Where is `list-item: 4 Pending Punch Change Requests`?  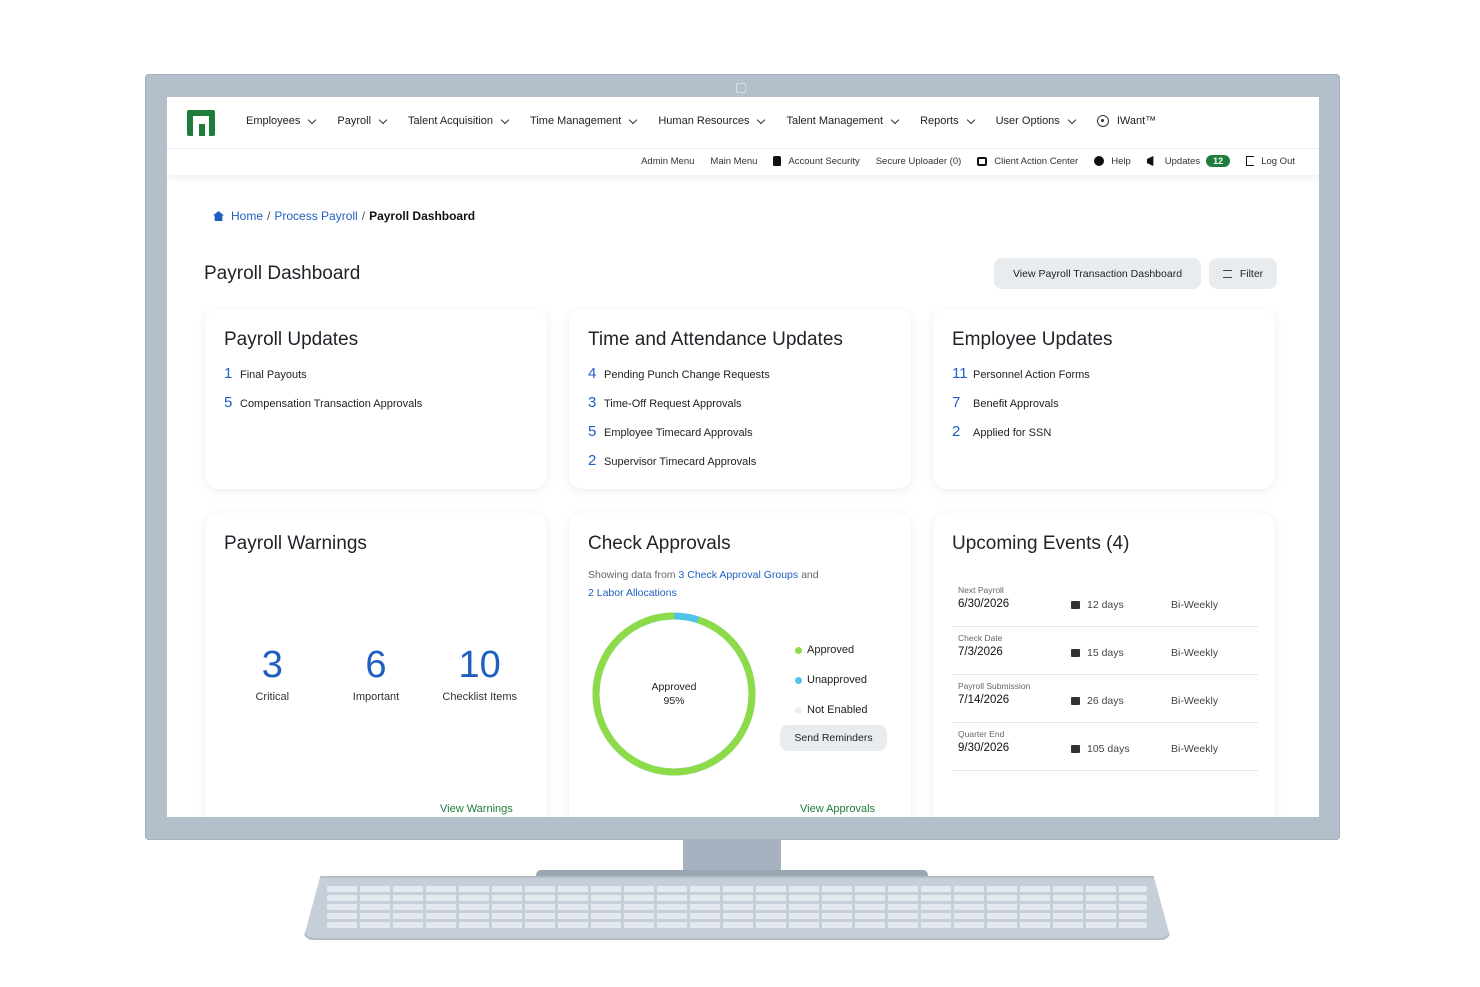 list-item: 4 Pending Punch Change Requests is located at coordinates (679, 379).